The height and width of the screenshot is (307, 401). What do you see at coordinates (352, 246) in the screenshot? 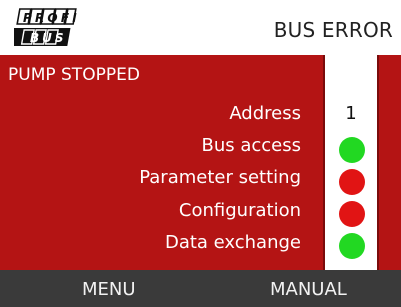
I see `data-exchange-status-indicator` at bounding box center [352, 246].